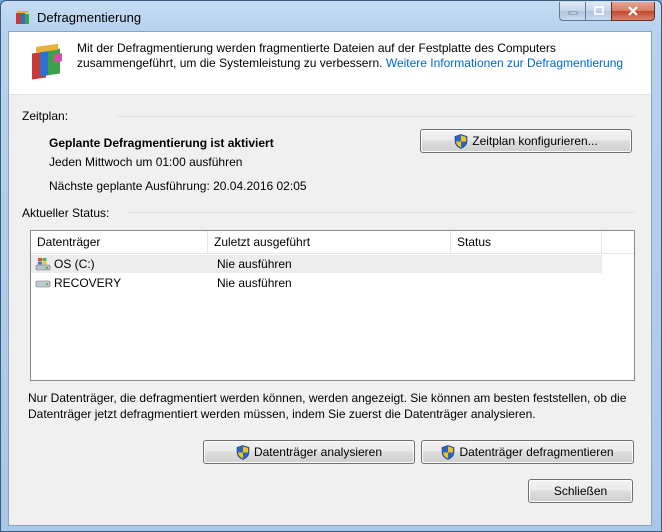 The height and width of the screenshot is (532, 662). What do you see at coordinates (316, 264) in the screenshot?
I see `drive-row-os: OS (C:) Nie ausführen` at bounding box center [316, 264].